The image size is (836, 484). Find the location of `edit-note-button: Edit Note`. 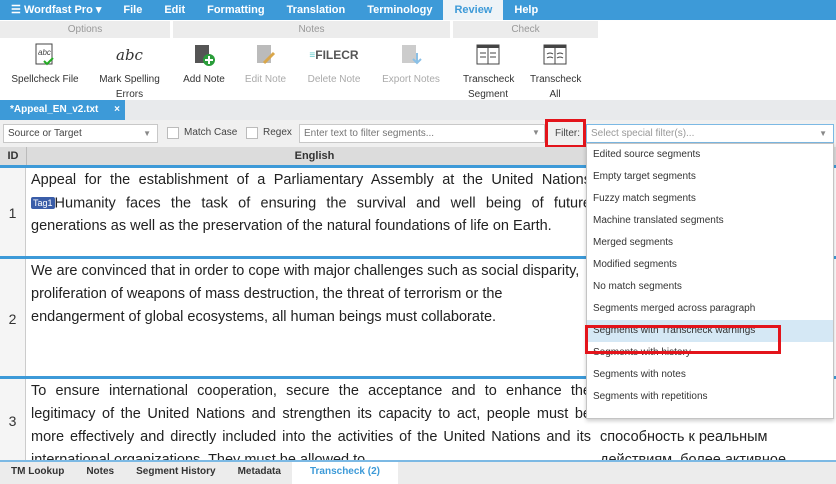

edit-note-button: Edit Note is located at coordinates (265, 64).